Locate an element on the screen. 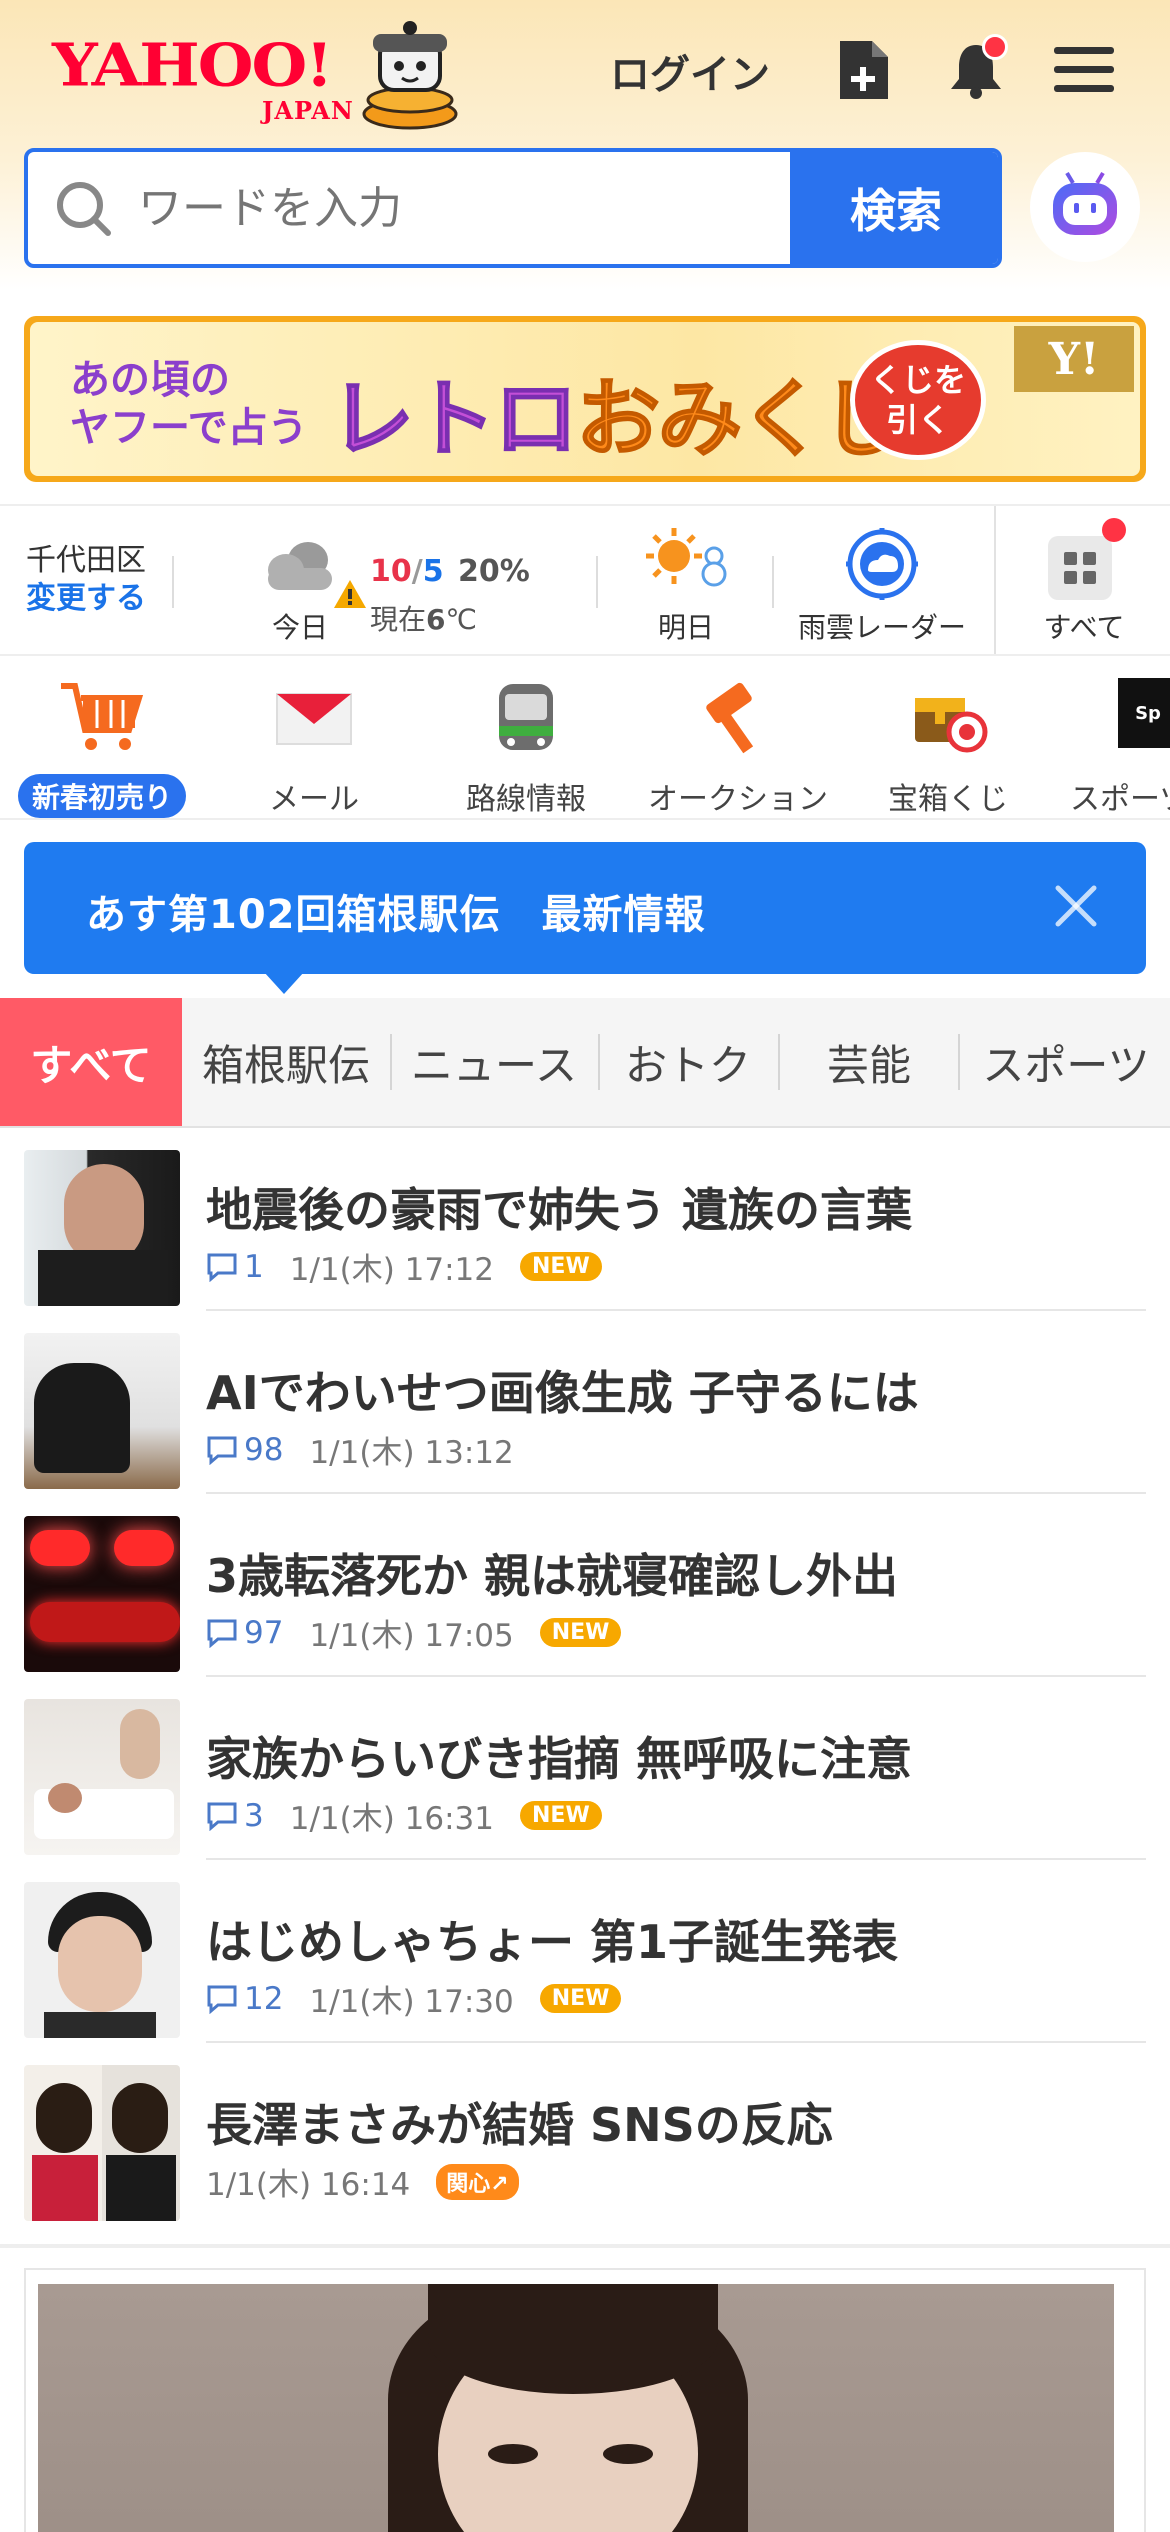 This screenshot has height=2532, width=1170. location-name: 千代田区 is located at coordinates (86, 560).